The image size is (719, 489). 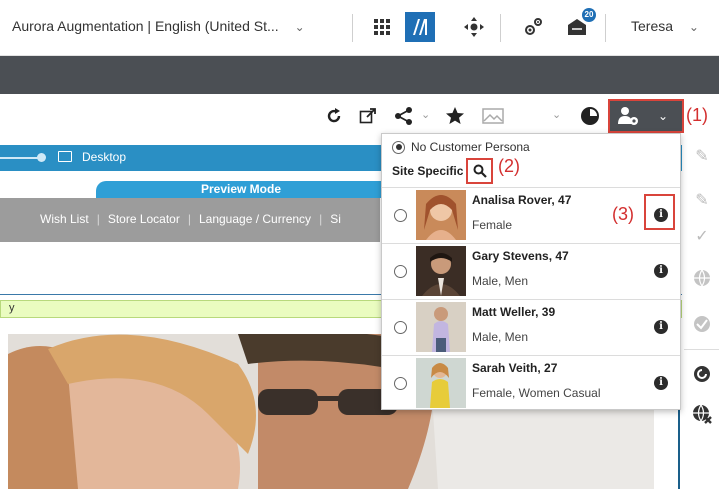 I want to click on nav-link: Si, so click(x=335, y=219).